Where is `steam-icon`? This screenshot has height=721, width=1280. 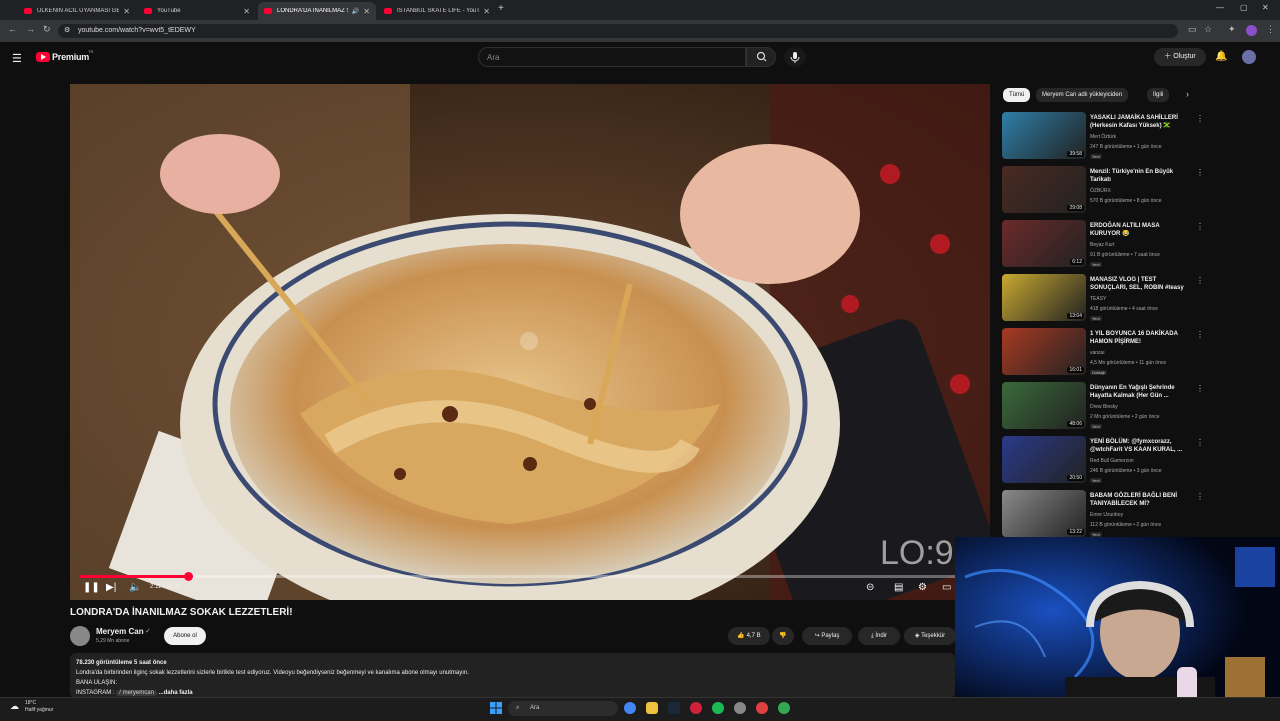
steam-icon is located at coordinates (674, 708).